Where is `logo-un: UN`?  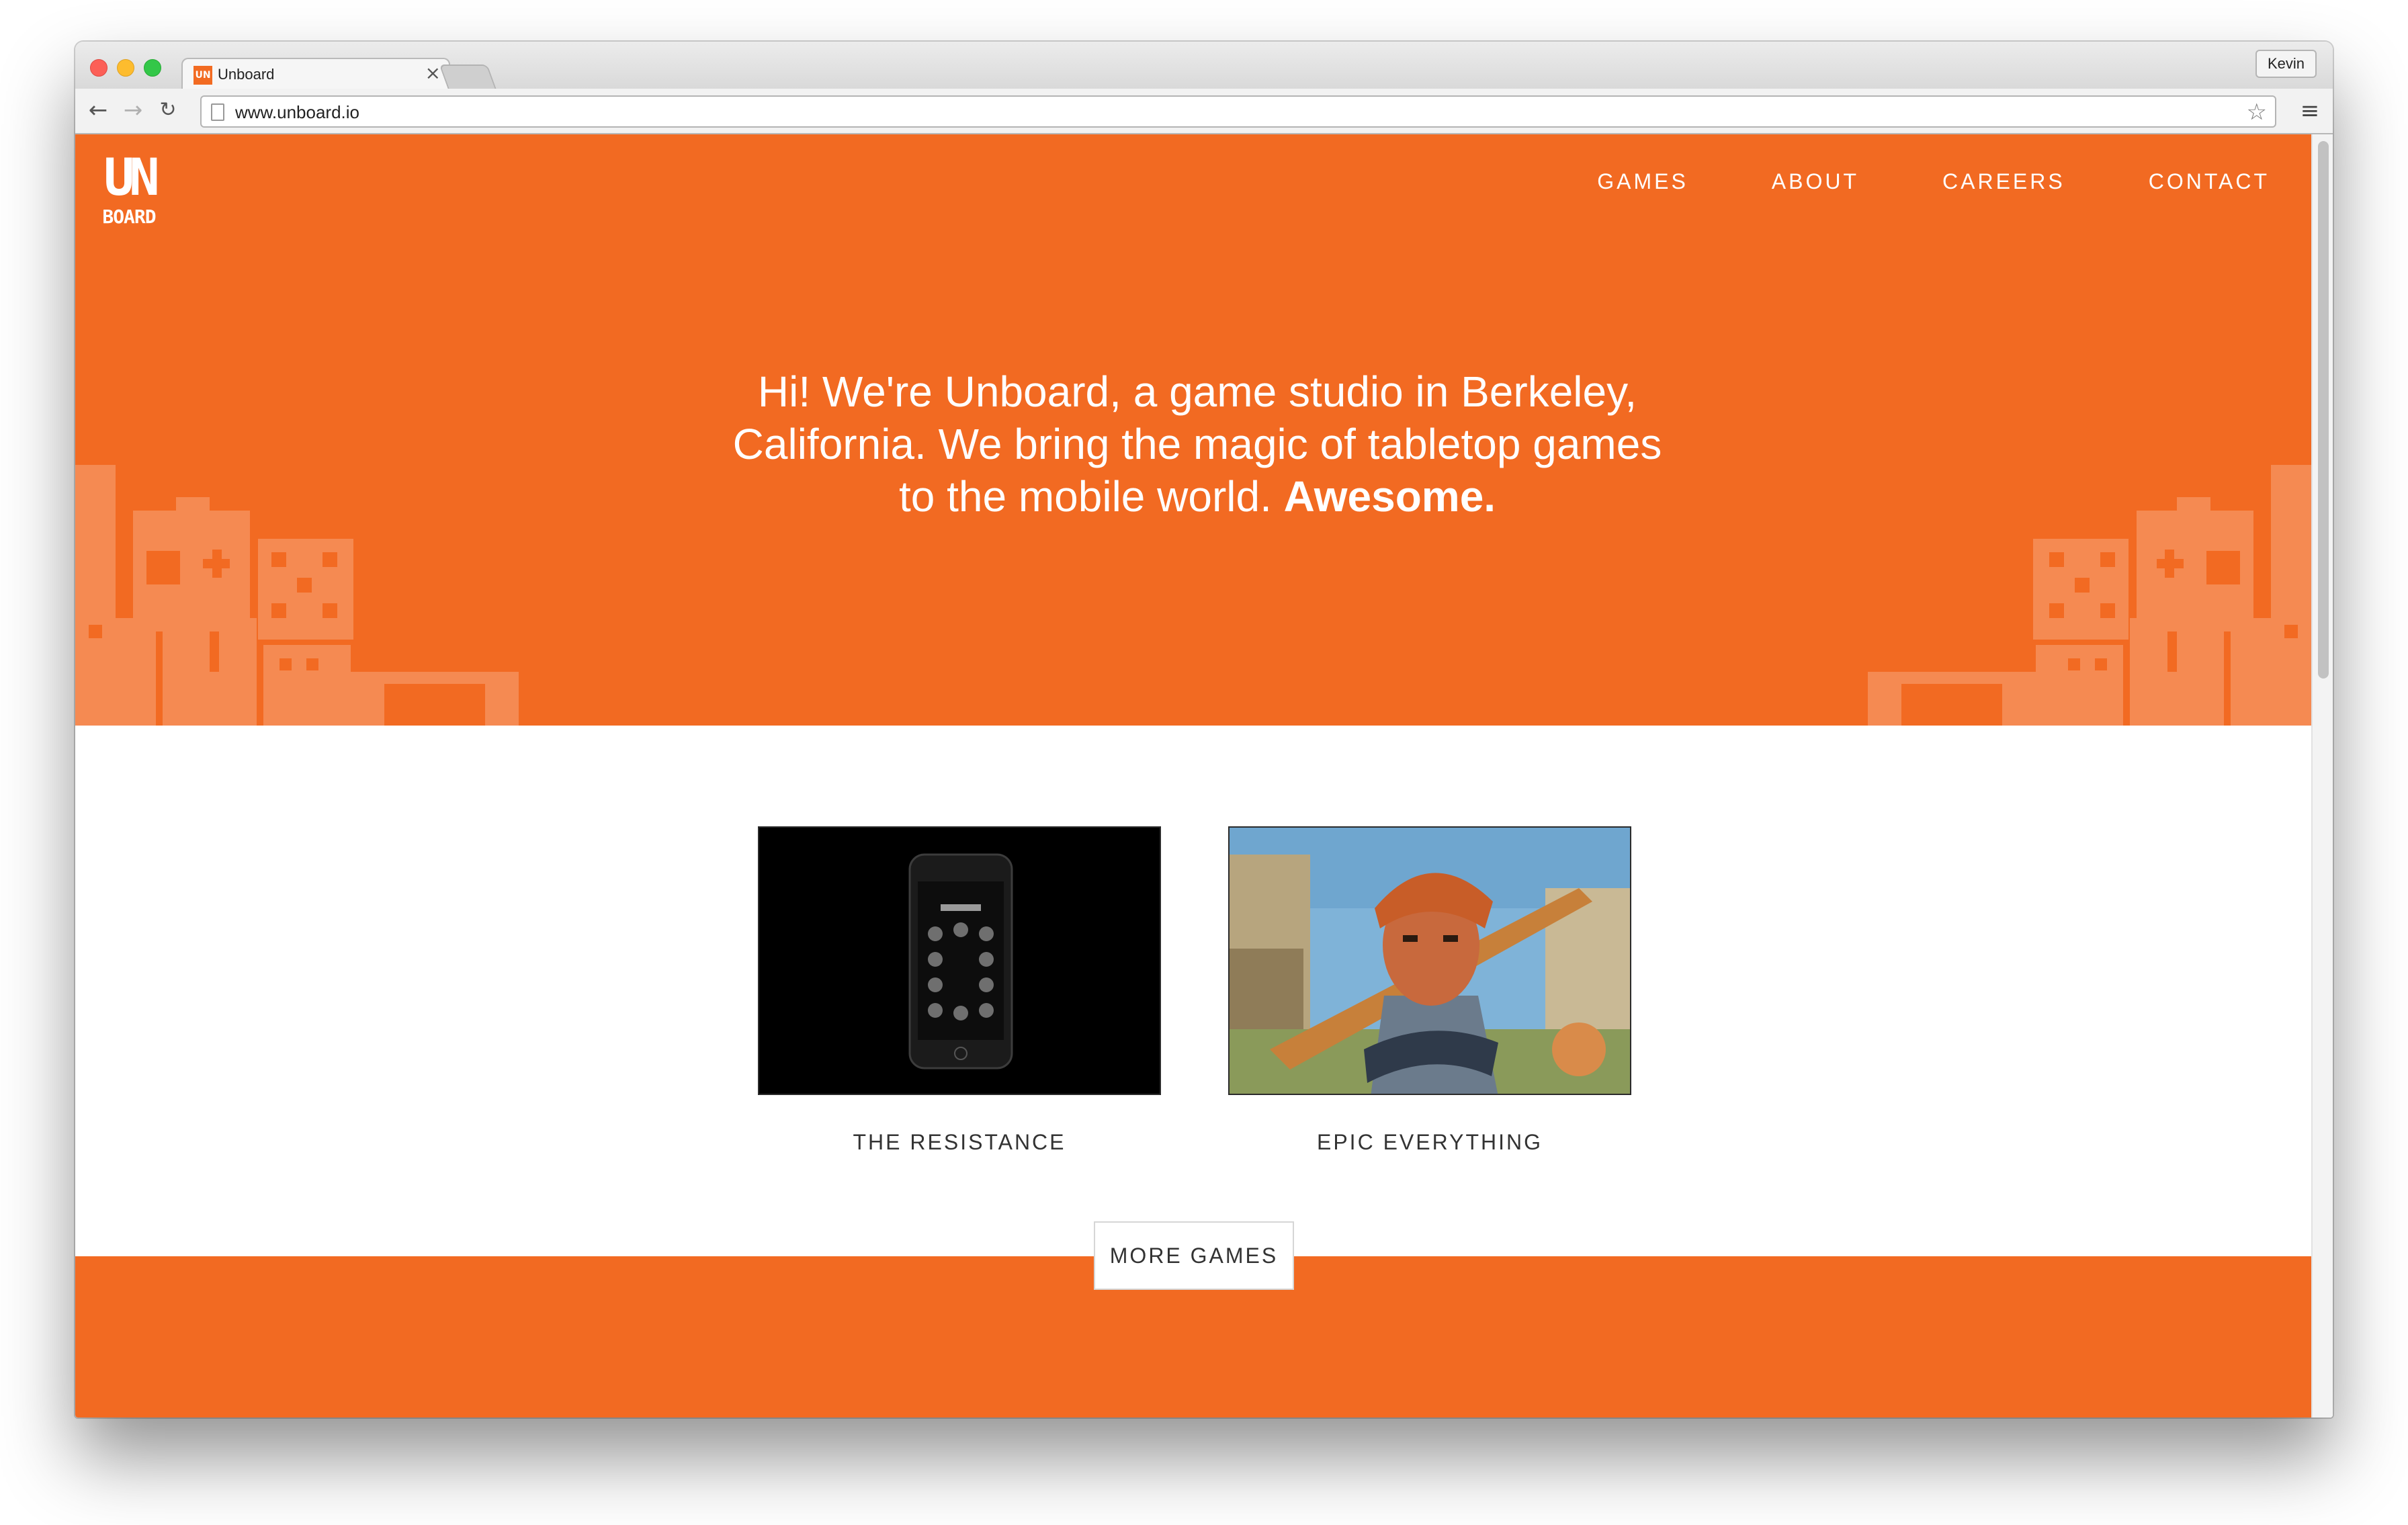 logo-un: UN is located at coordinates (130, 177).